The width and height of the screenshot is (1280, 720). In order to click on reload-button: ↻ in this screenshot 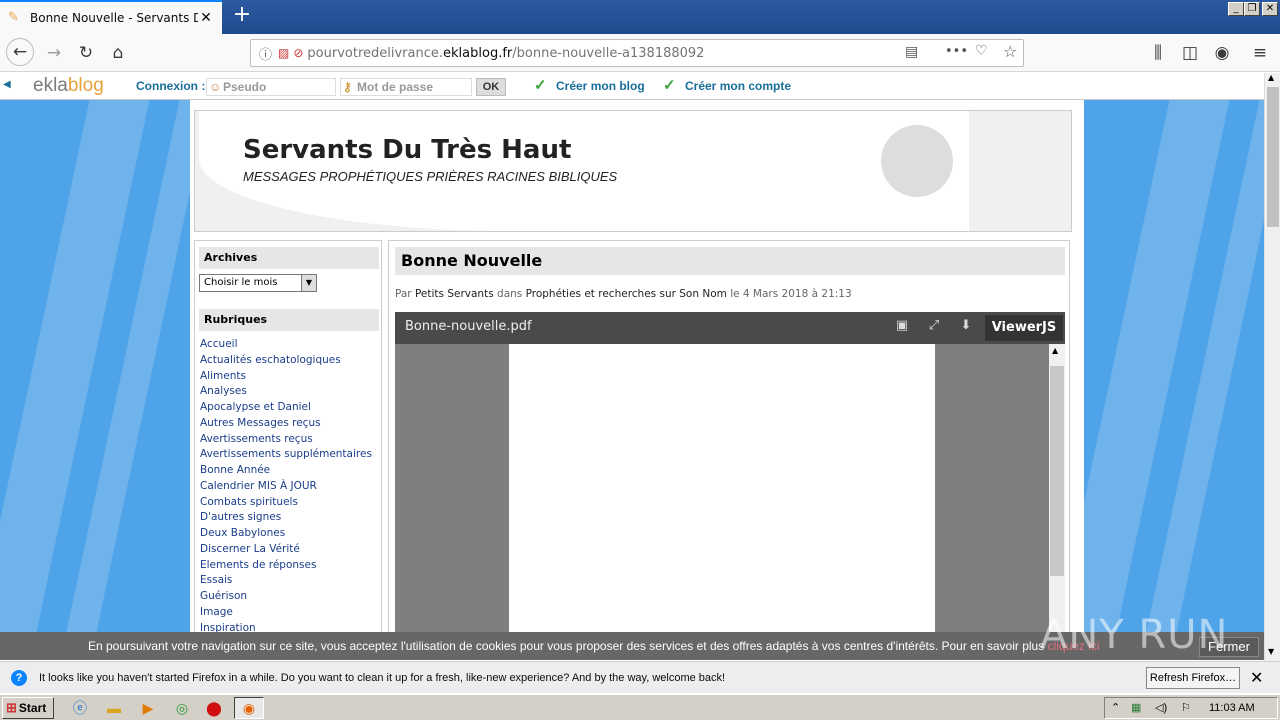, I will do `click(86, 53)`.